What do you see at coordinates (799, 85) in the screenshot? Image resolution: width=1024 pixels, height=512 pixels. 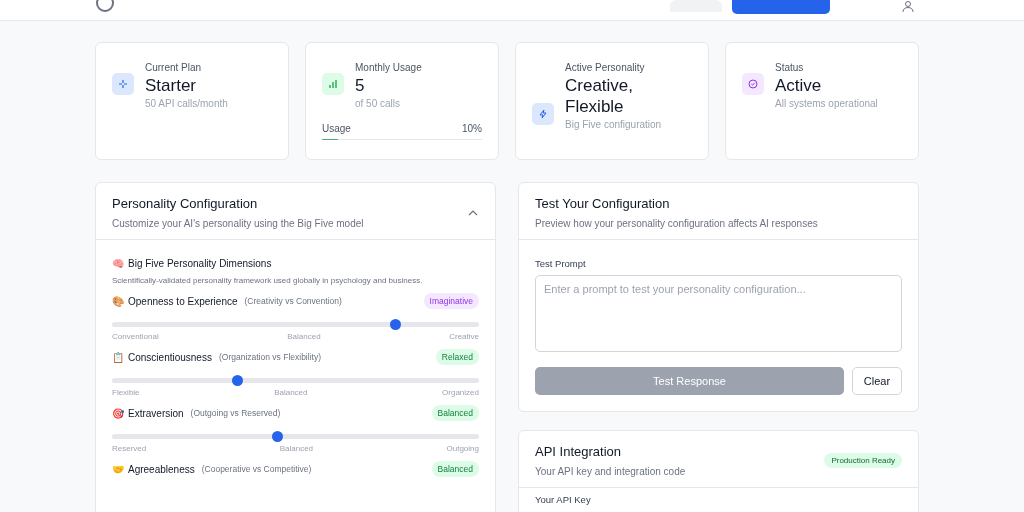 I see `stat-value: Active` at bounding box center [799, 85].